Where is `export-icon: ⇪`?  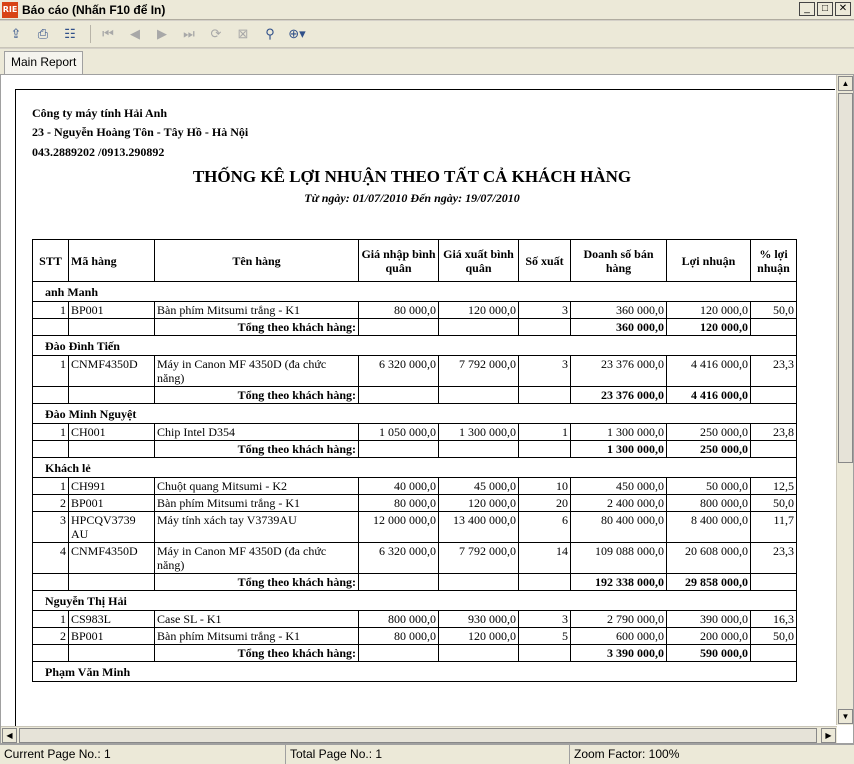
export-icon: ⇪ is located at coordinates (16, 34).